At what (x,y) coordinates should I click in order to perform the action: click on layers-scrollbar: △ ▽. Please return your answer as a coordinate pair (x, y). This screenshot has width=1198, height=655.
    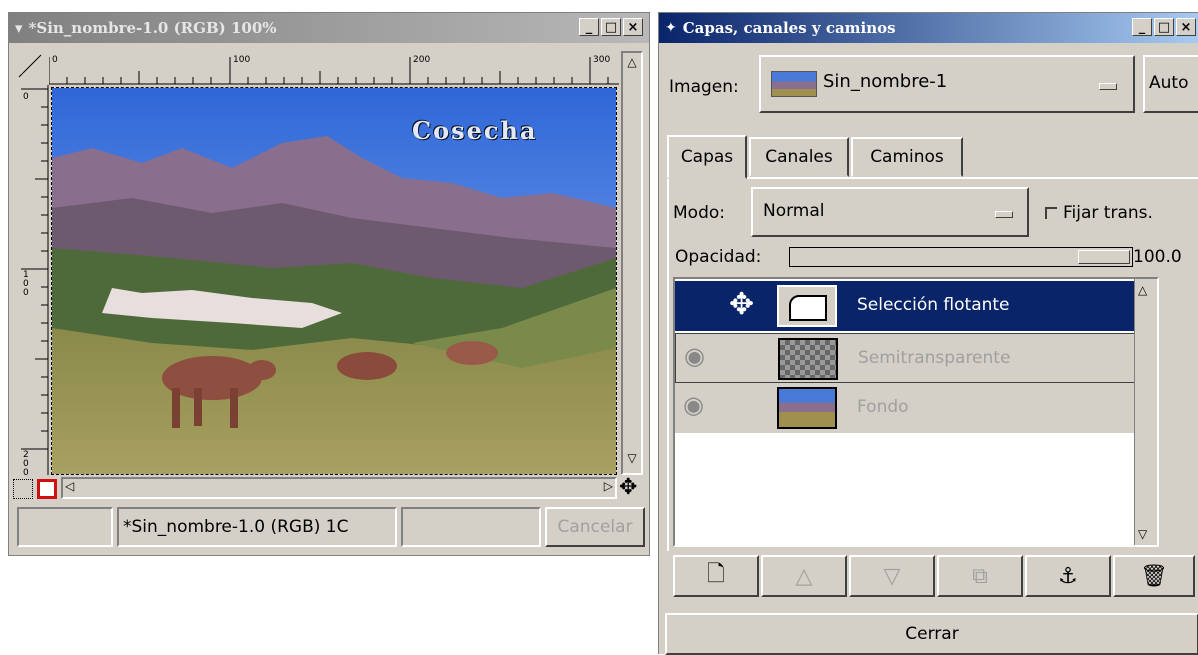
    Looking at the image, I should click on (1145, 412).